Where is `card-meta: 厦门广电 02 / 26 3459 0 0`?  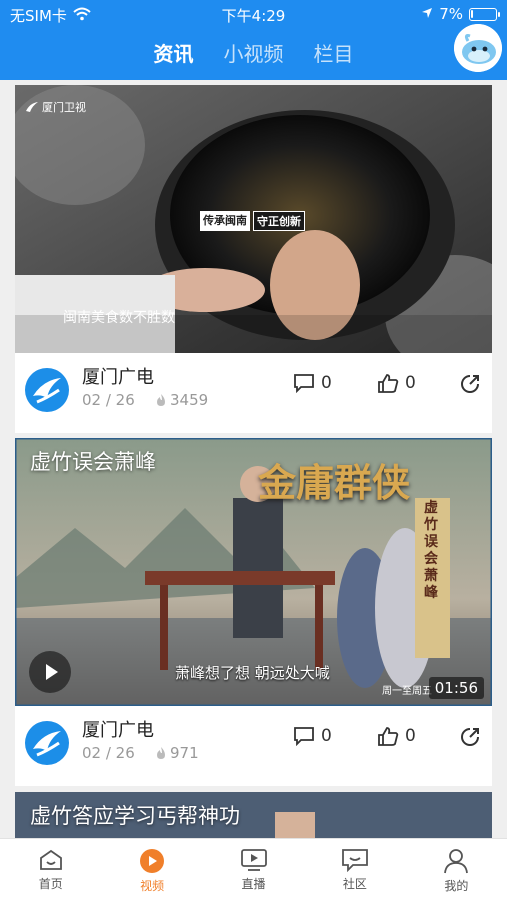
card-meta: 厦门广电 02 / 26 3459 0 0 is located at coordinates (253, 393).